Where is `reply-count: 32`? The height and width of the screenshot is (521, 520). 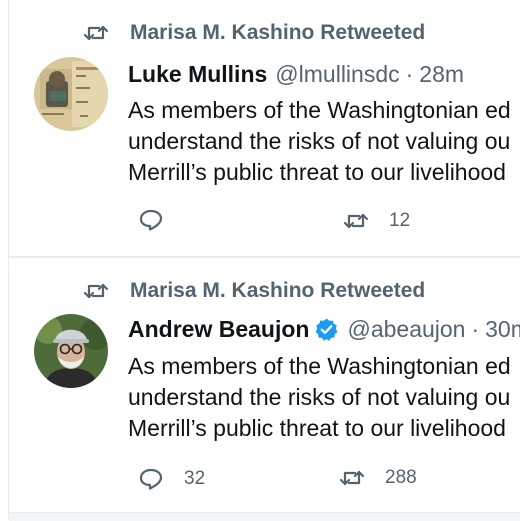 reply-count: 32 is located at coordinates (195, 478).